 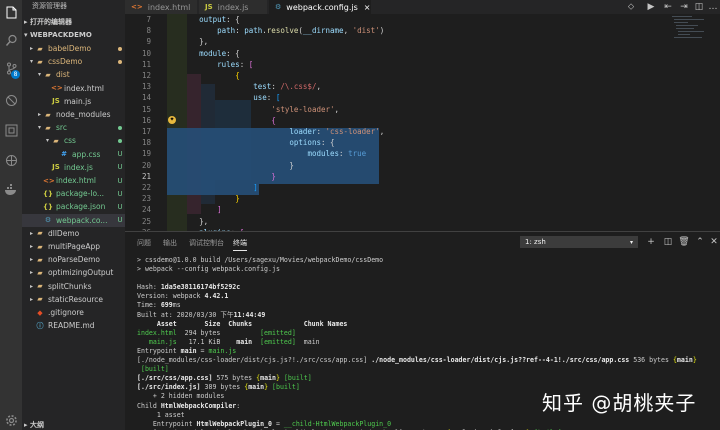 I want to click on code-text: }, so click(x=228, y=176).